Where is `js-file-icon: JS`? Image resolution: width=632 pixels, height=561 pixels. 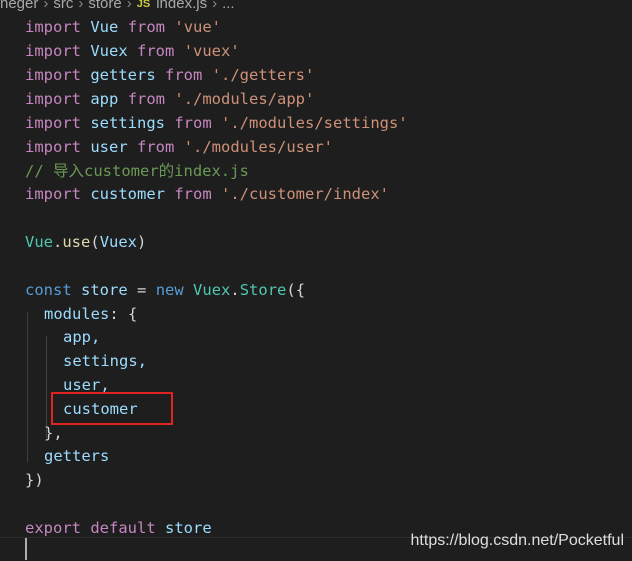
js-file-icon: JS is located at coordinates (143, 5).